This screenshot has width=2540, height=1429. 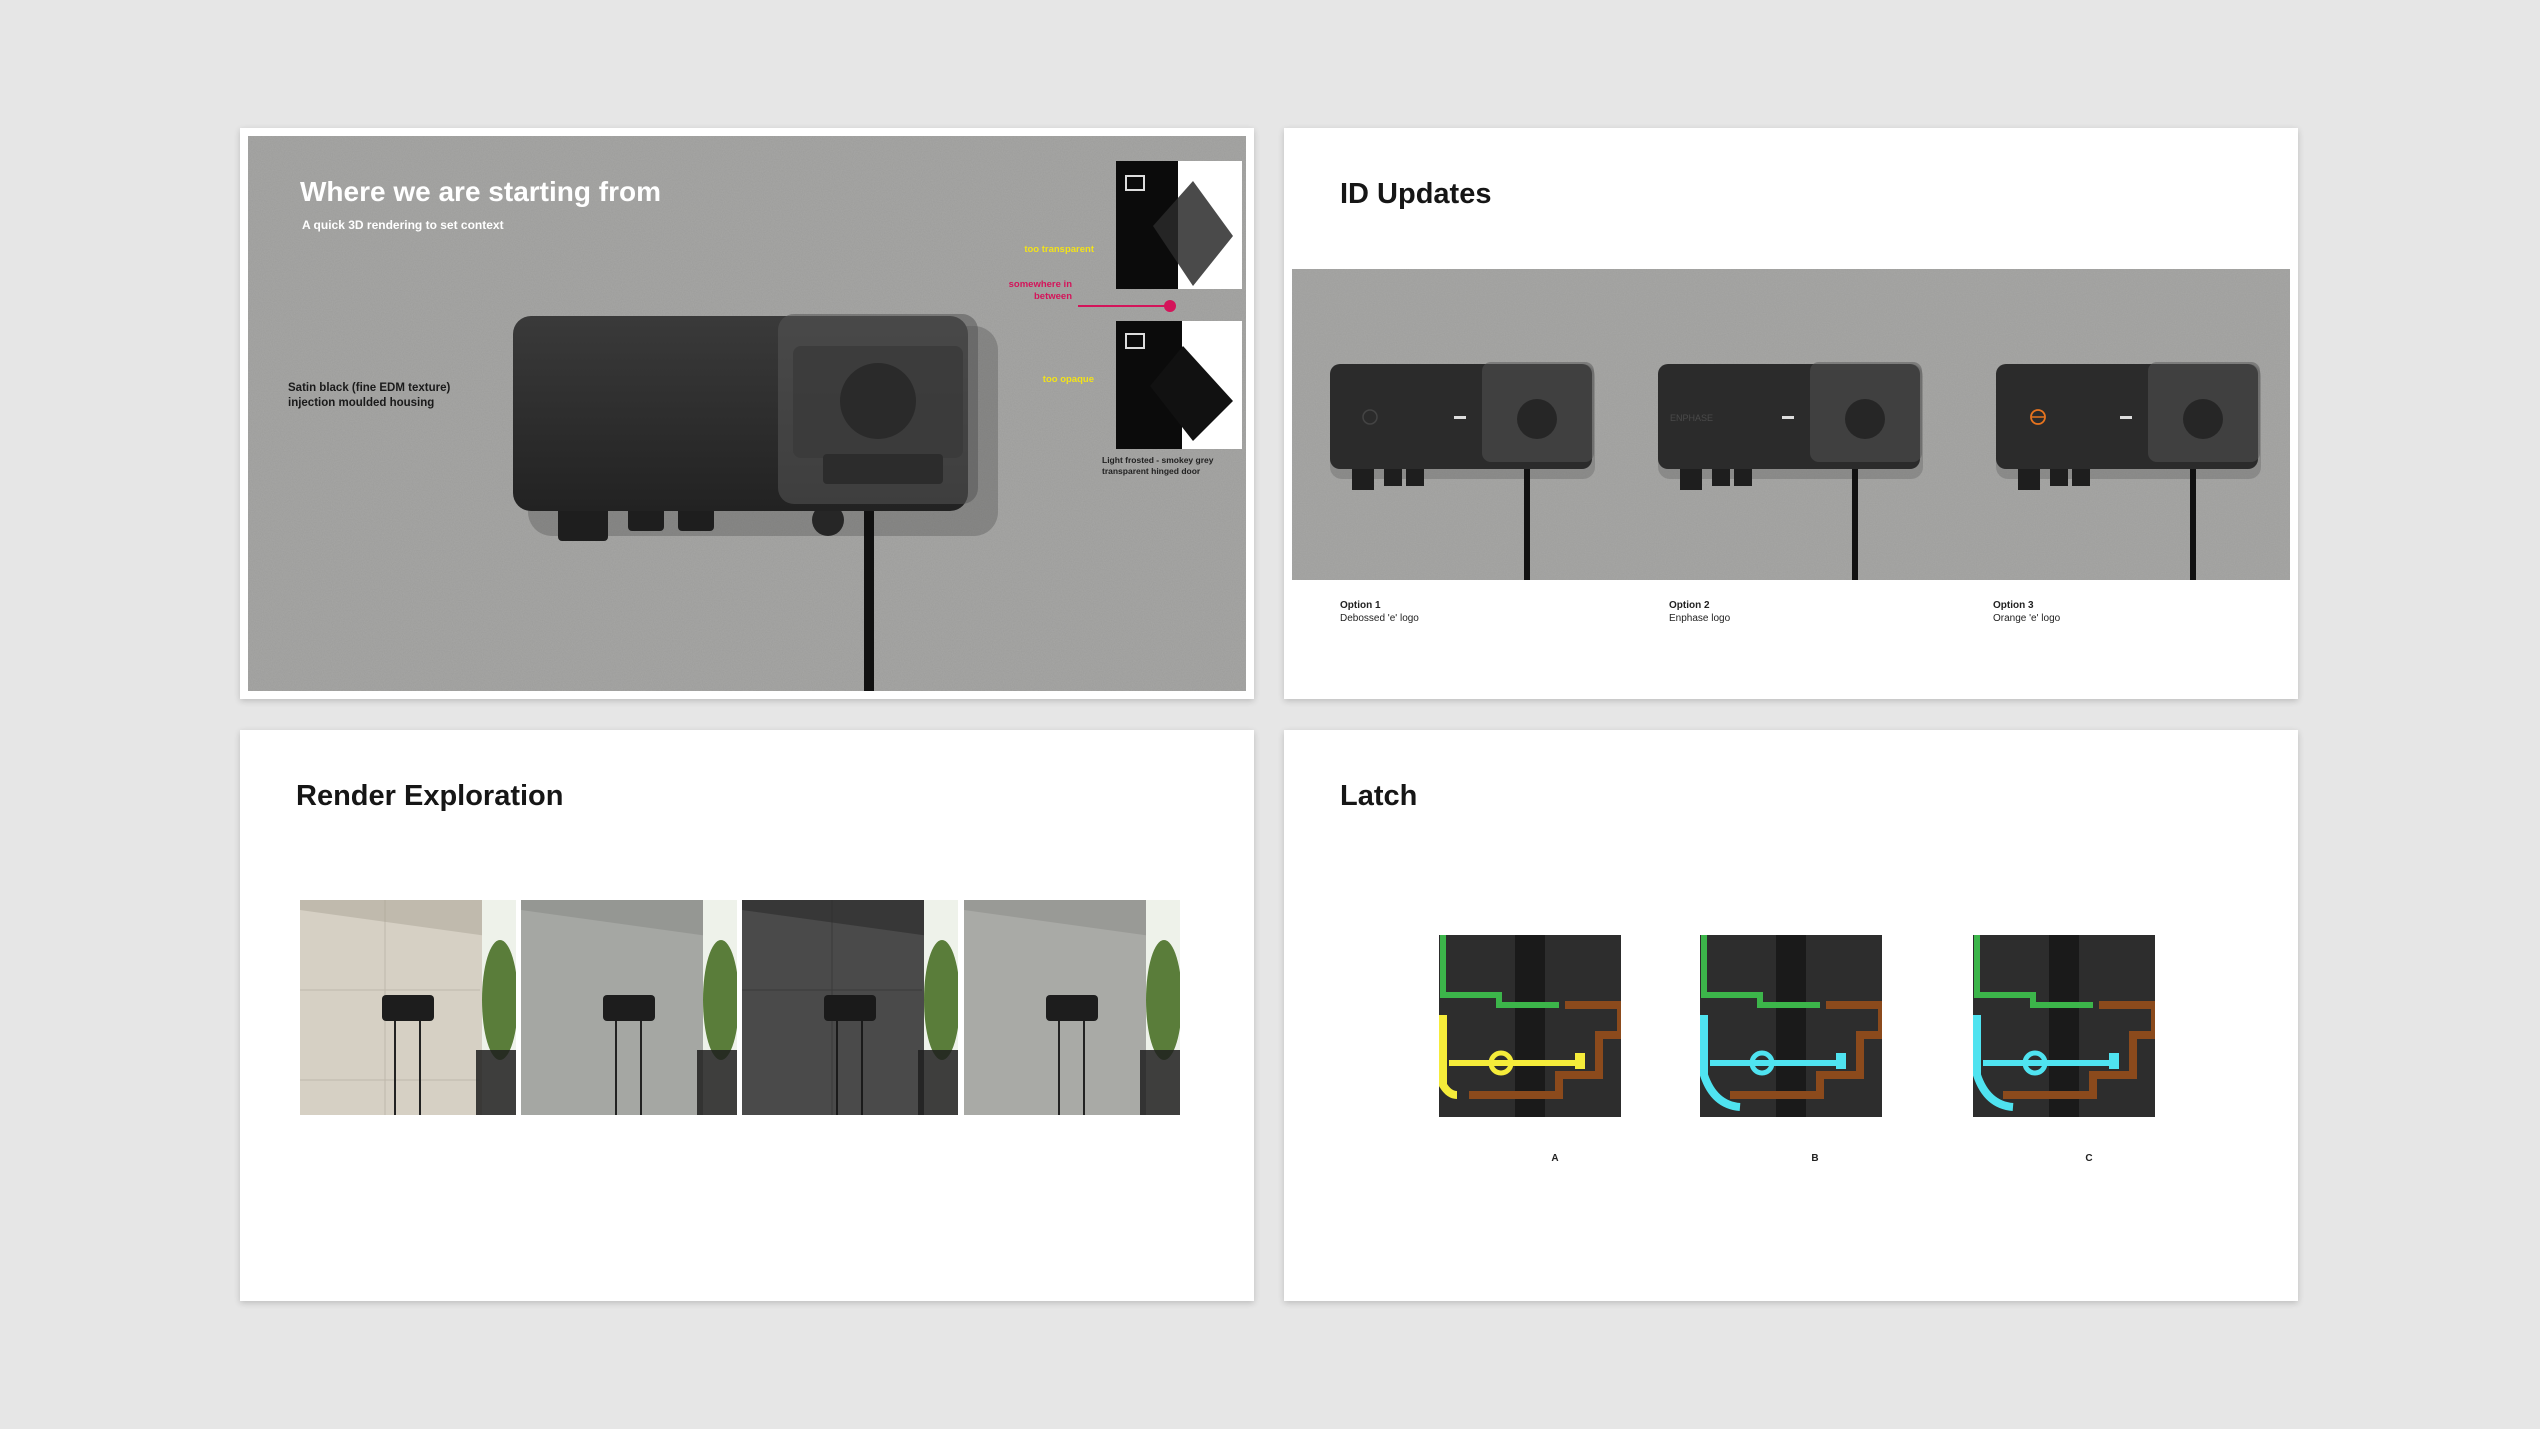 What do you see at coordinates (1691, 418) in the screenshot?
I see `enphase-wordmark: ENPHASE` at bounding box center [1691, 418].